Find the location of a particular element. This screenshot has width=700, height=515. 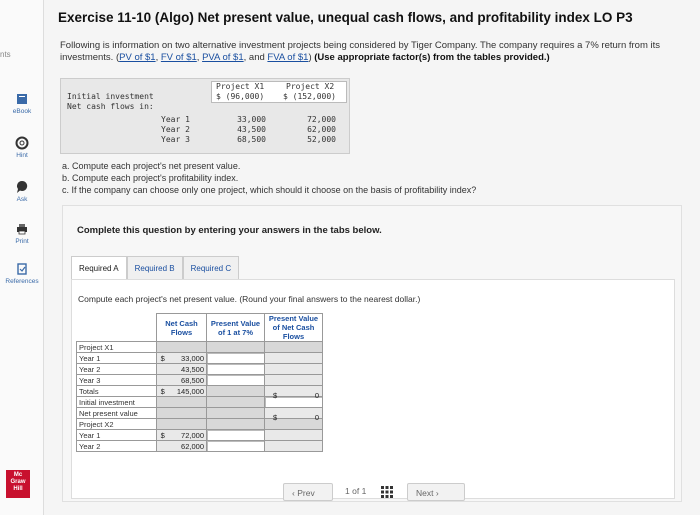

table-row: Year 1 $ 33,000 is located at coordinates (199, 358).